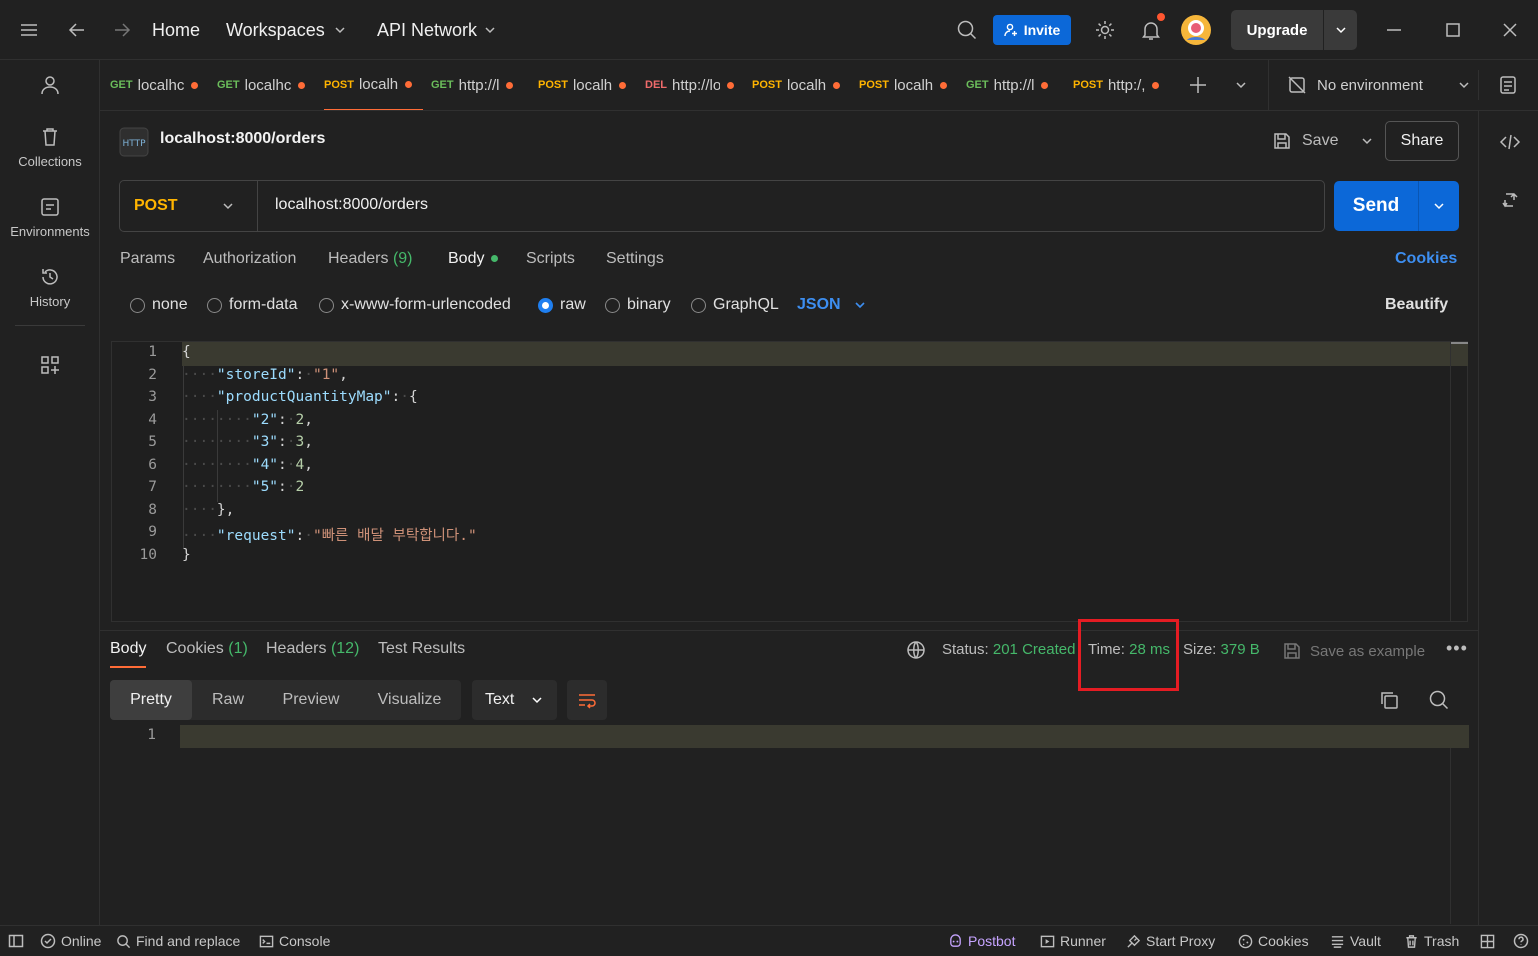 Image resolution: width=1538 pixels, height=956 pixels. I want to click on sidebar-item-environments: Environments, so click(50, 217).